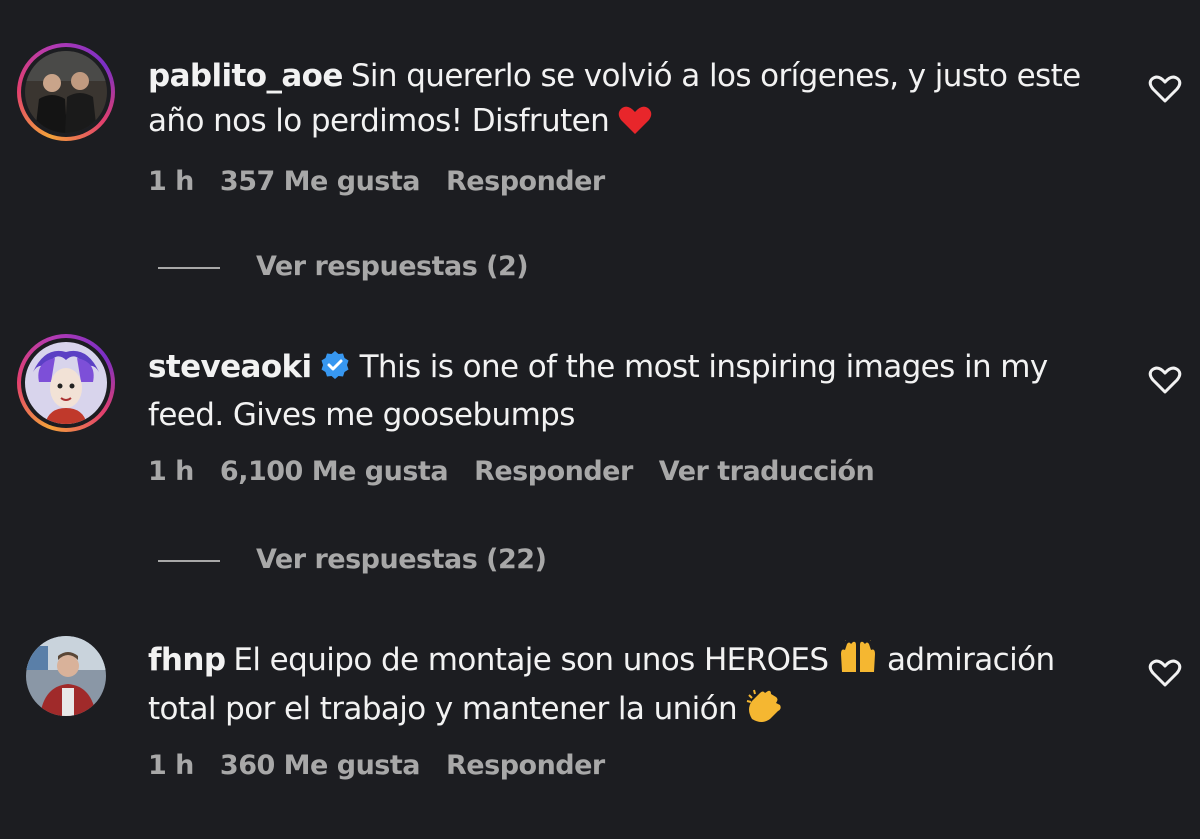  I want to click on translate-button: Ver traducción, so click(767, 471).